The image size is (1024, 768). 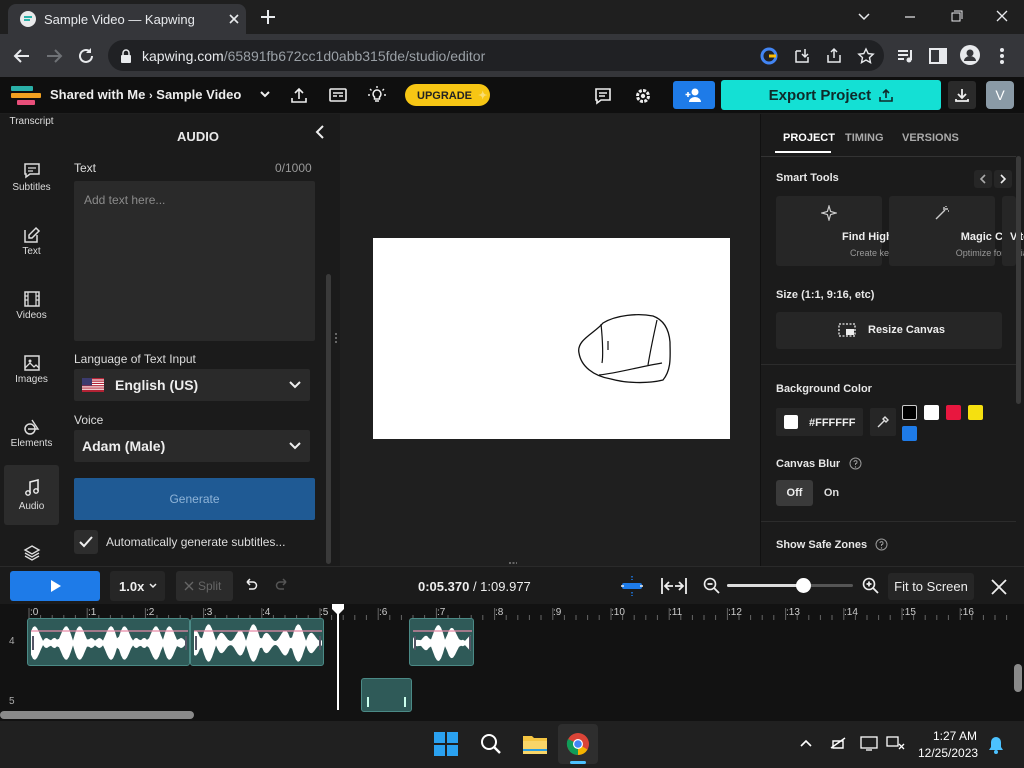 I want to click on panel-resize-handle-icon, so click(x=336, y=339).